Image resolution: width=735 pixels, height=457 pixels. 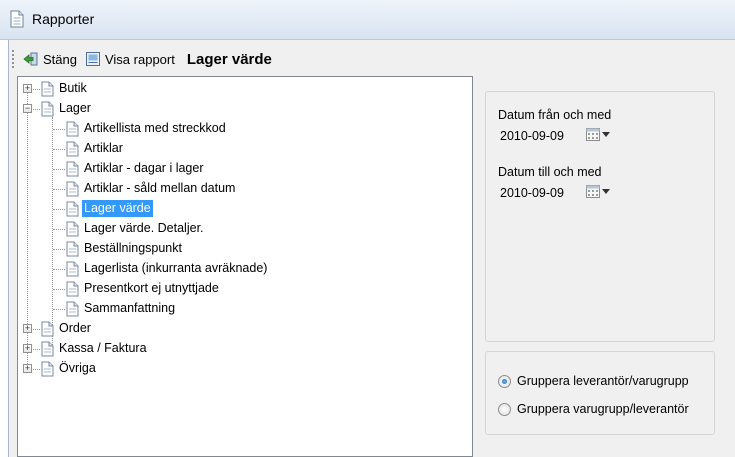 What do you see at coordinates (144, 228) in the screenshot?
I see `tree-node-label: Lager värde. Detaljer.` at bounding box center [144, 228].